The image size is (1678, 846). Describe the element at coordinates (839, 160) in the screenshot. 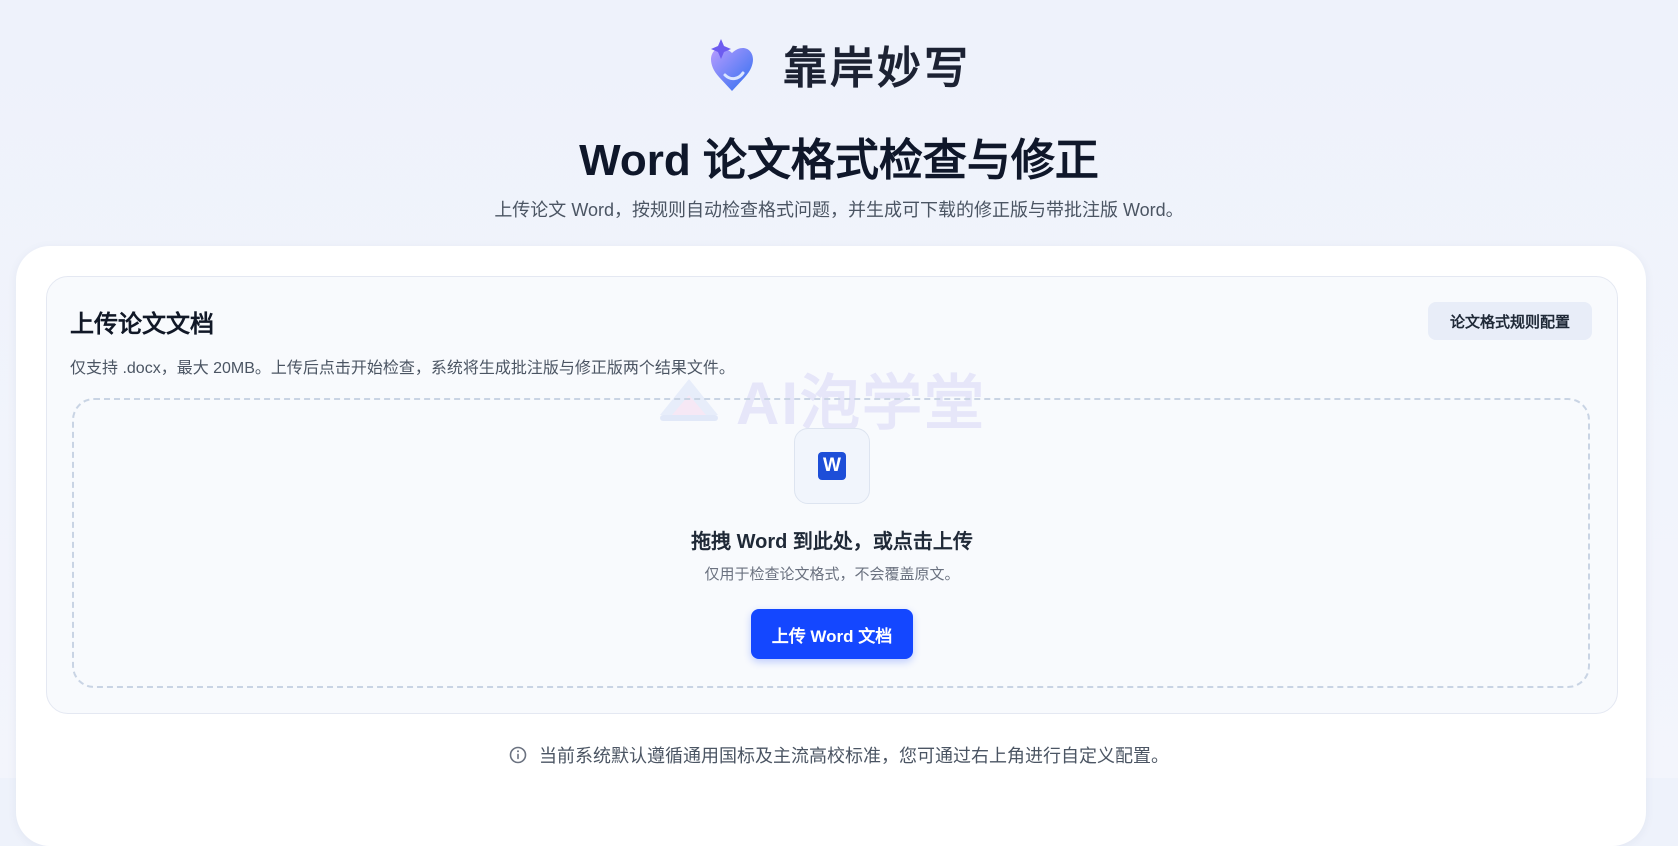

I see `page-title: Word 论文格式检查与修正` at that location.